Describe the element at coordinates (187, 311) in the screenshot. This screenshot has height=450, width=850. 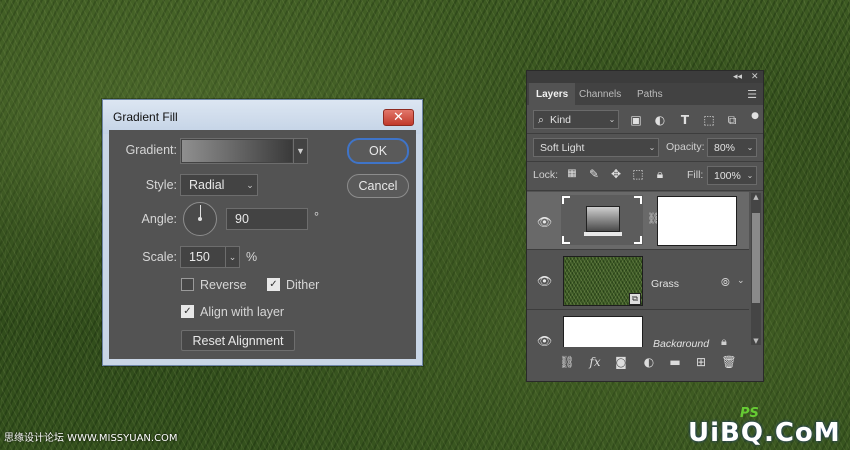
I see `align-with-layer-checkbox: ✓` at that location.